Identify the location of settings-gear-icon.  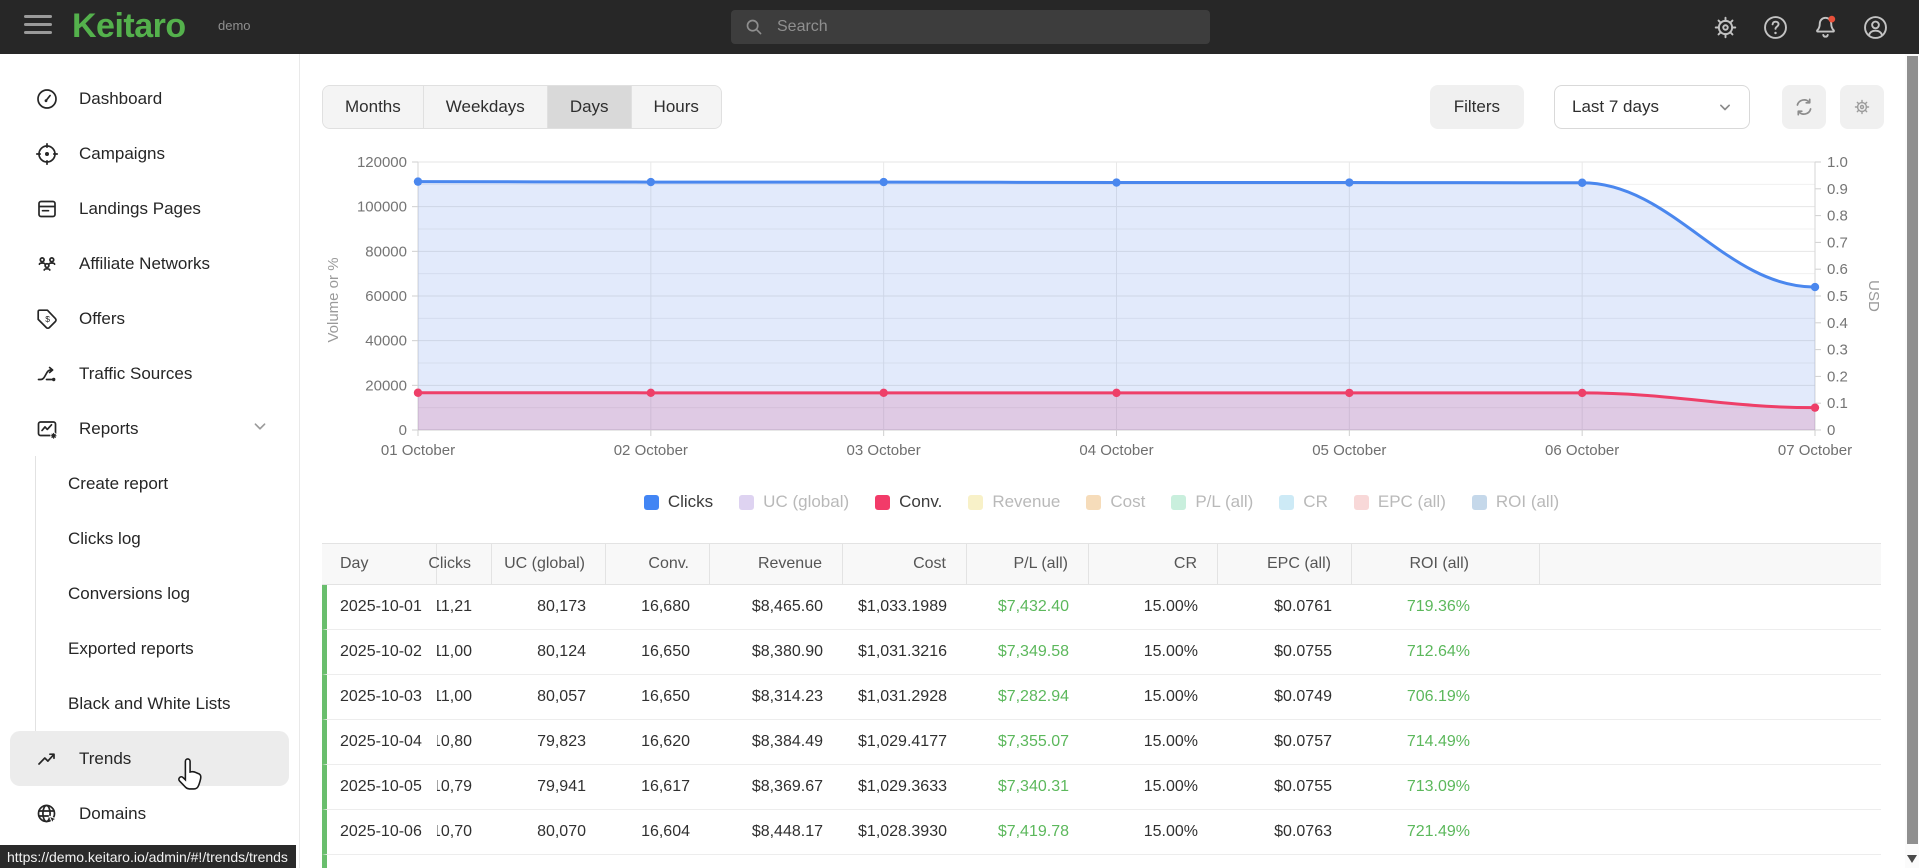
(1725, 27).